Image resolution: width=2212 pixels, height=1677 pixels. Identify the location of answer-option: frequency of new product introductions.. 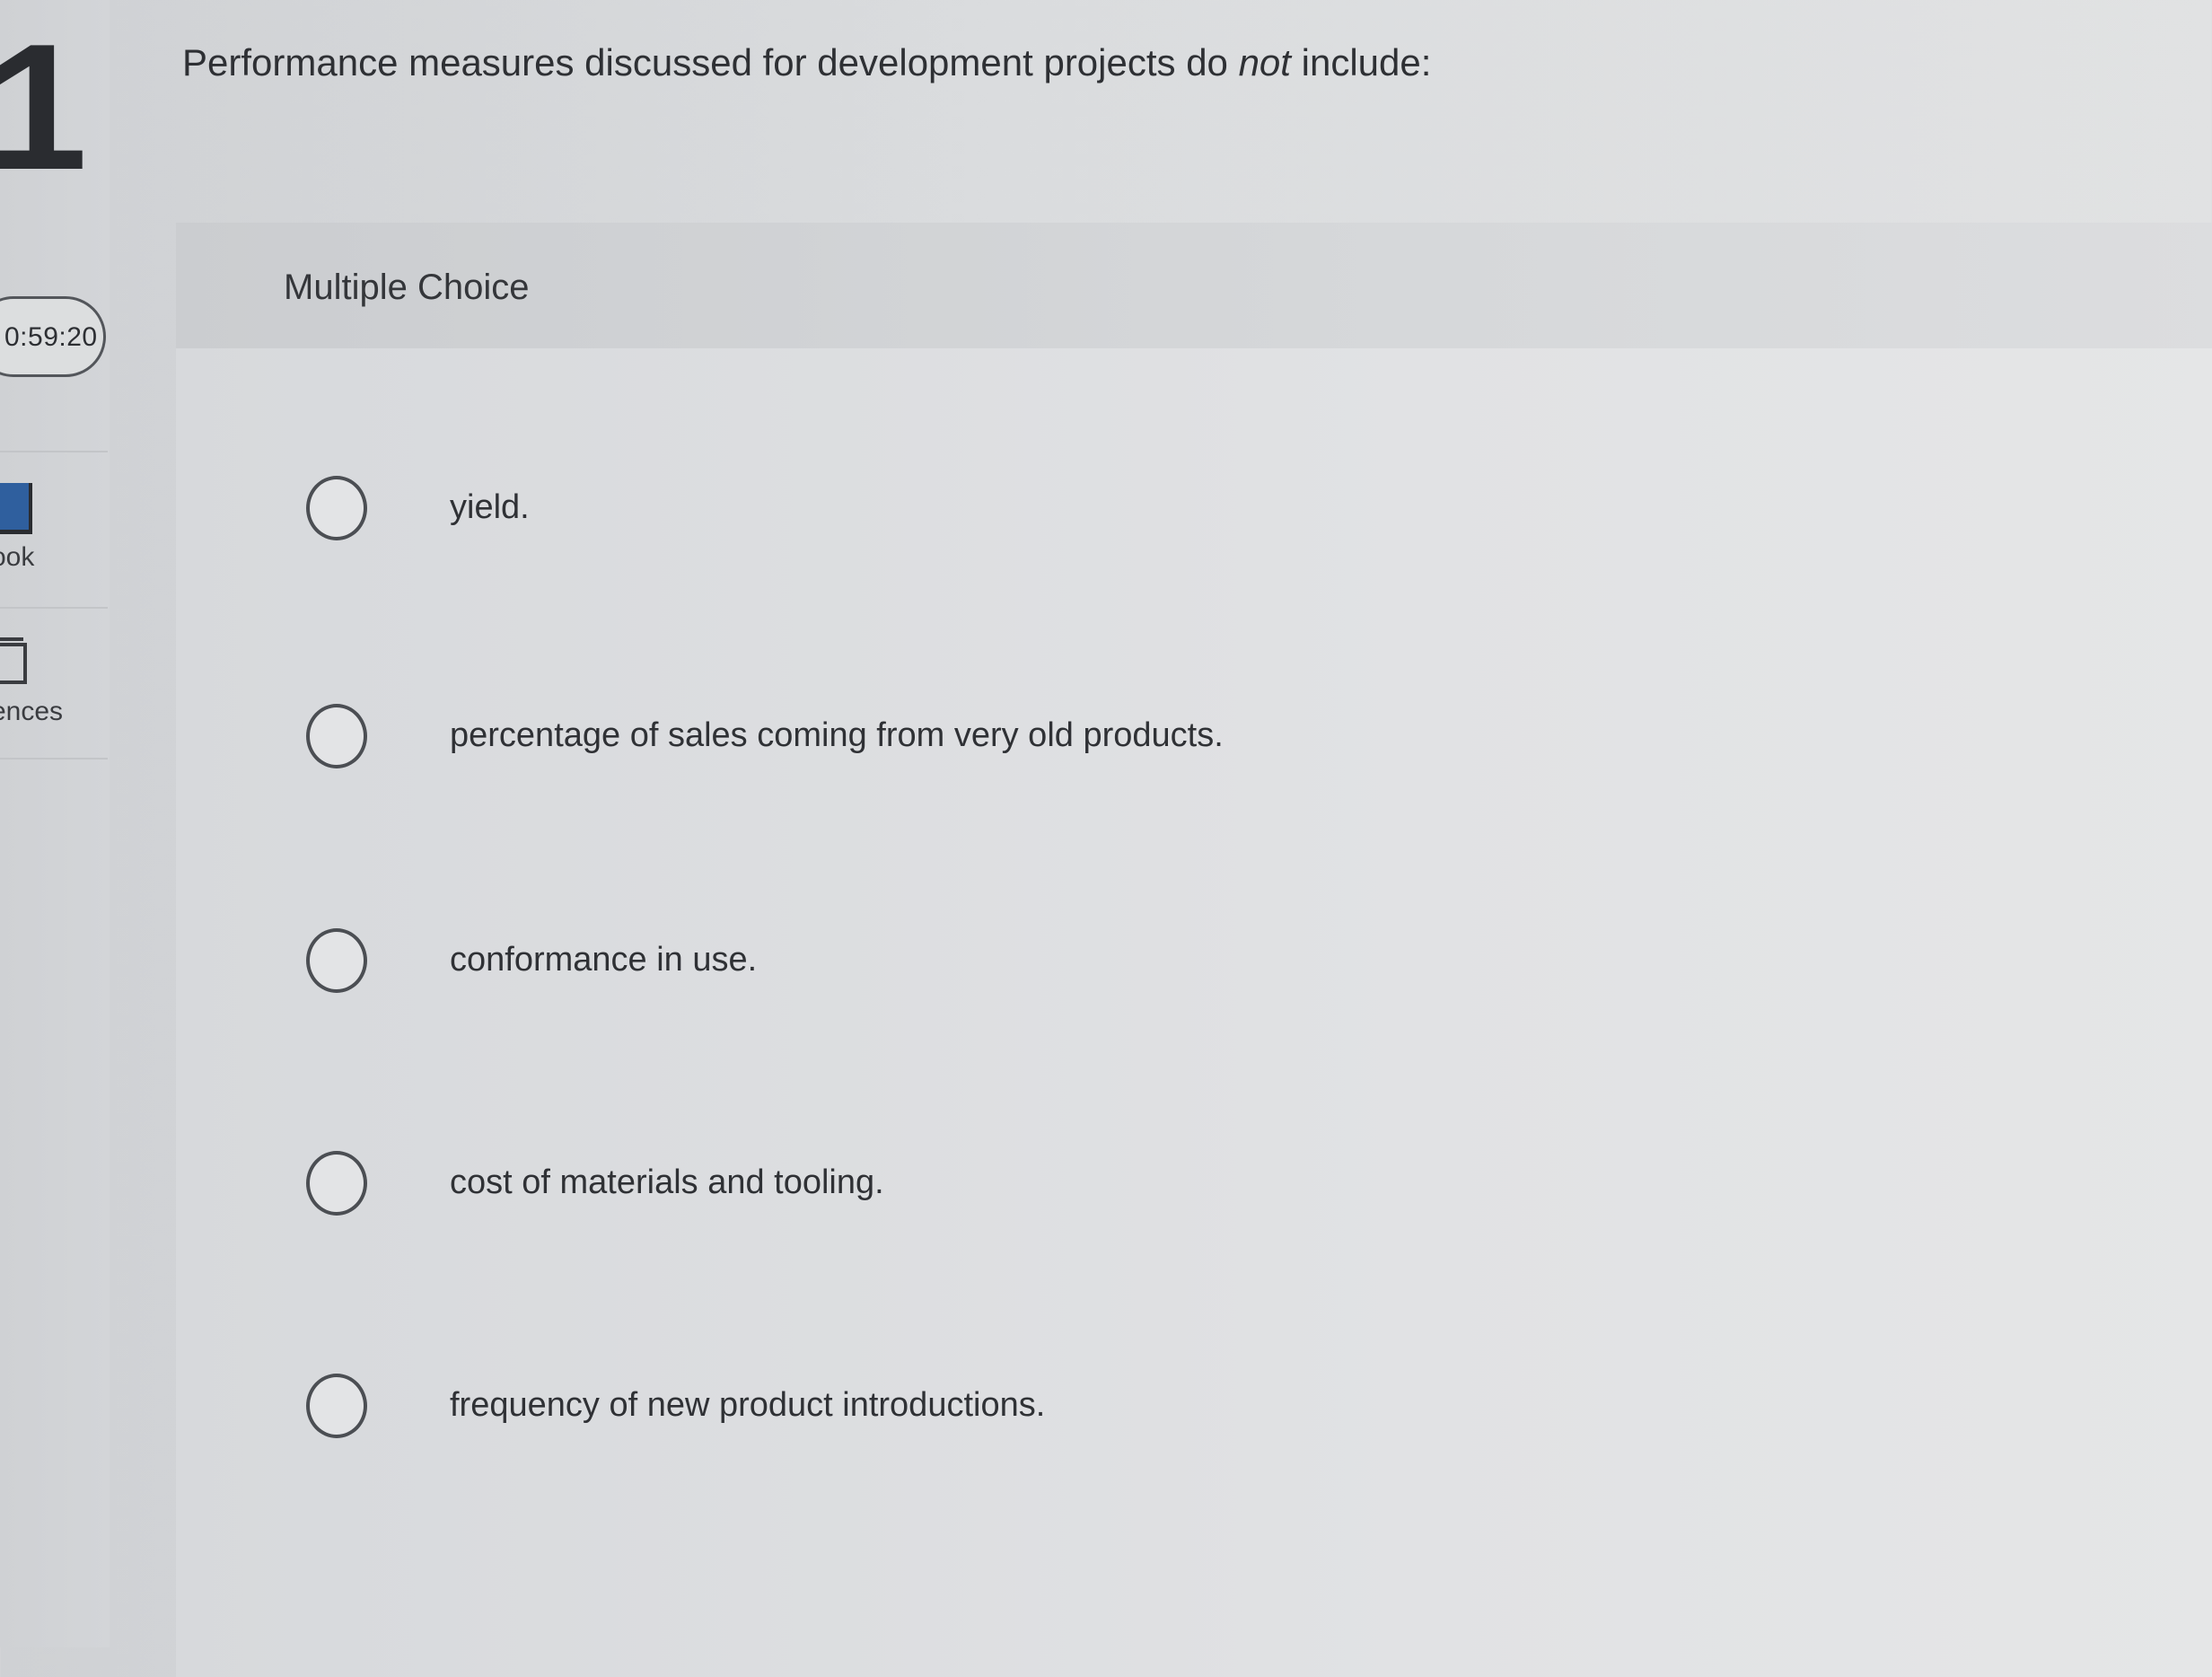
(1114, 1409).